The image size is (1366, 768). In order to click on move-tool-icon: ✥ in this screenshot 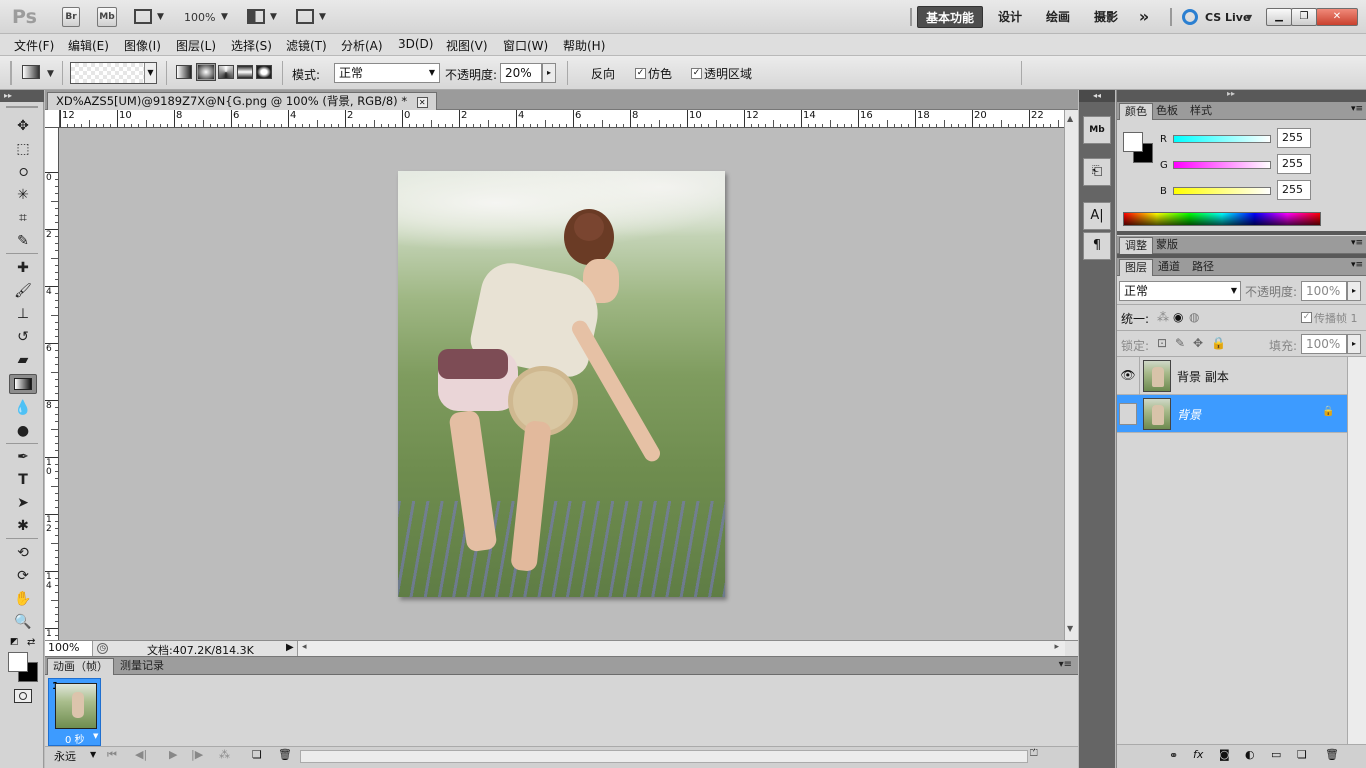, I will do `click(23, 126)`.